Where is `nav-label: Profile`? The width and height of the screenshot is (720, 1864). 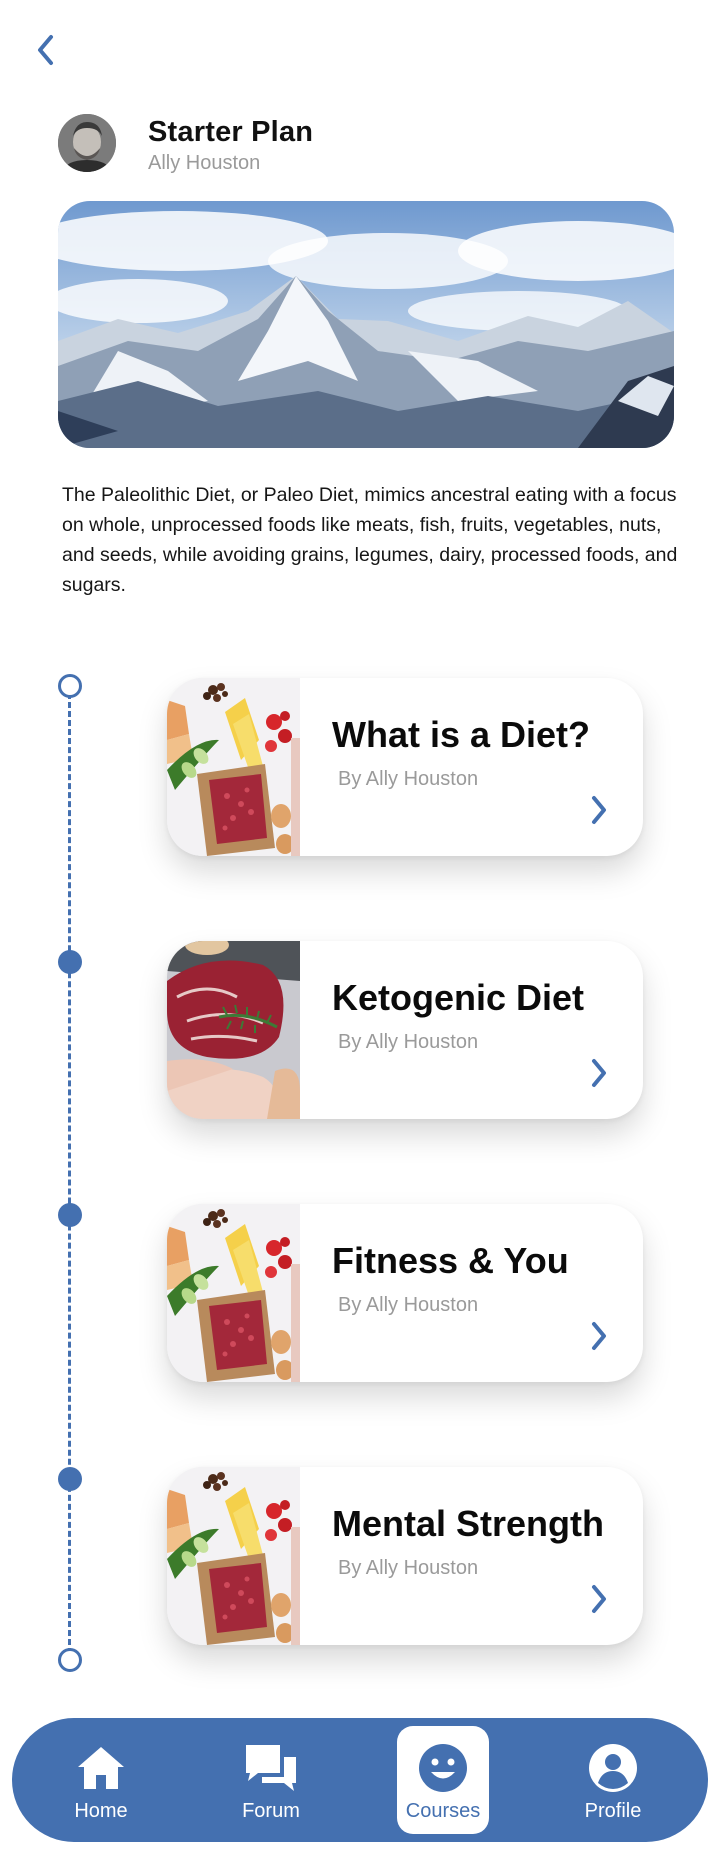 nav-label: Profile is located at coordinates (613, 1811).